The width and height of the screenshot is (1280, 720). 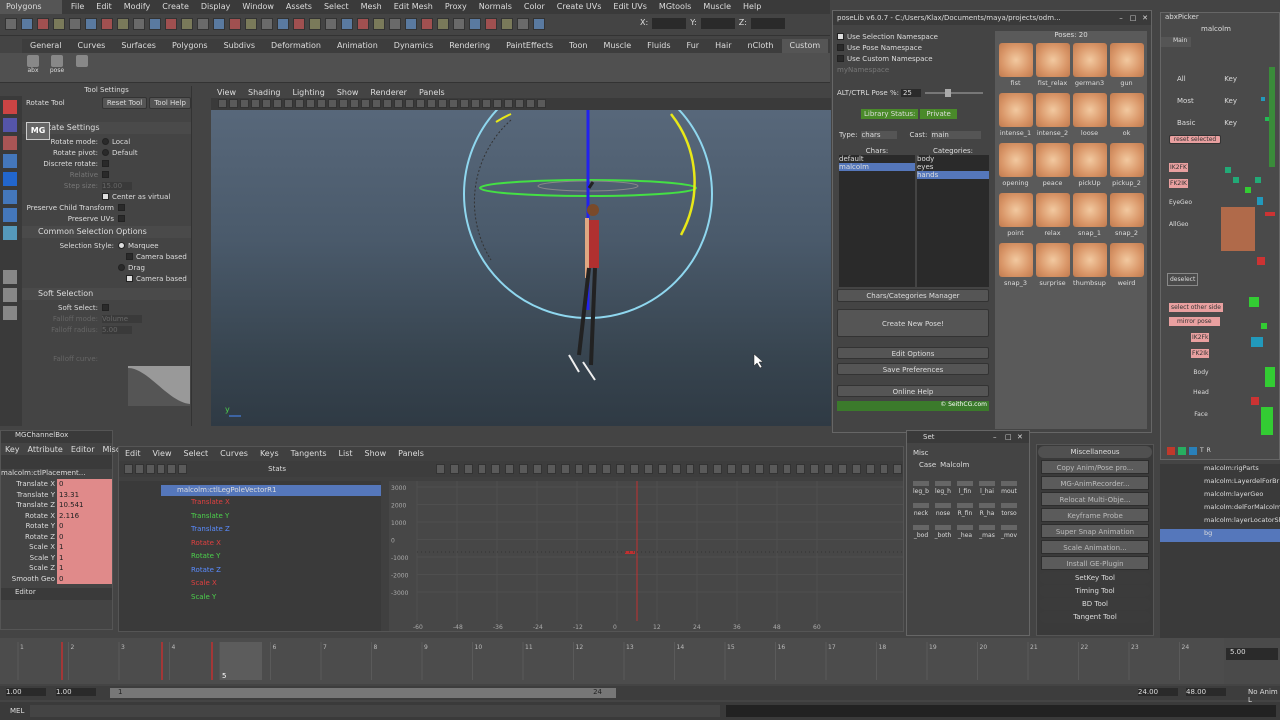 I want to click on shelf-tab: Animation, so click(x=357, y=46).